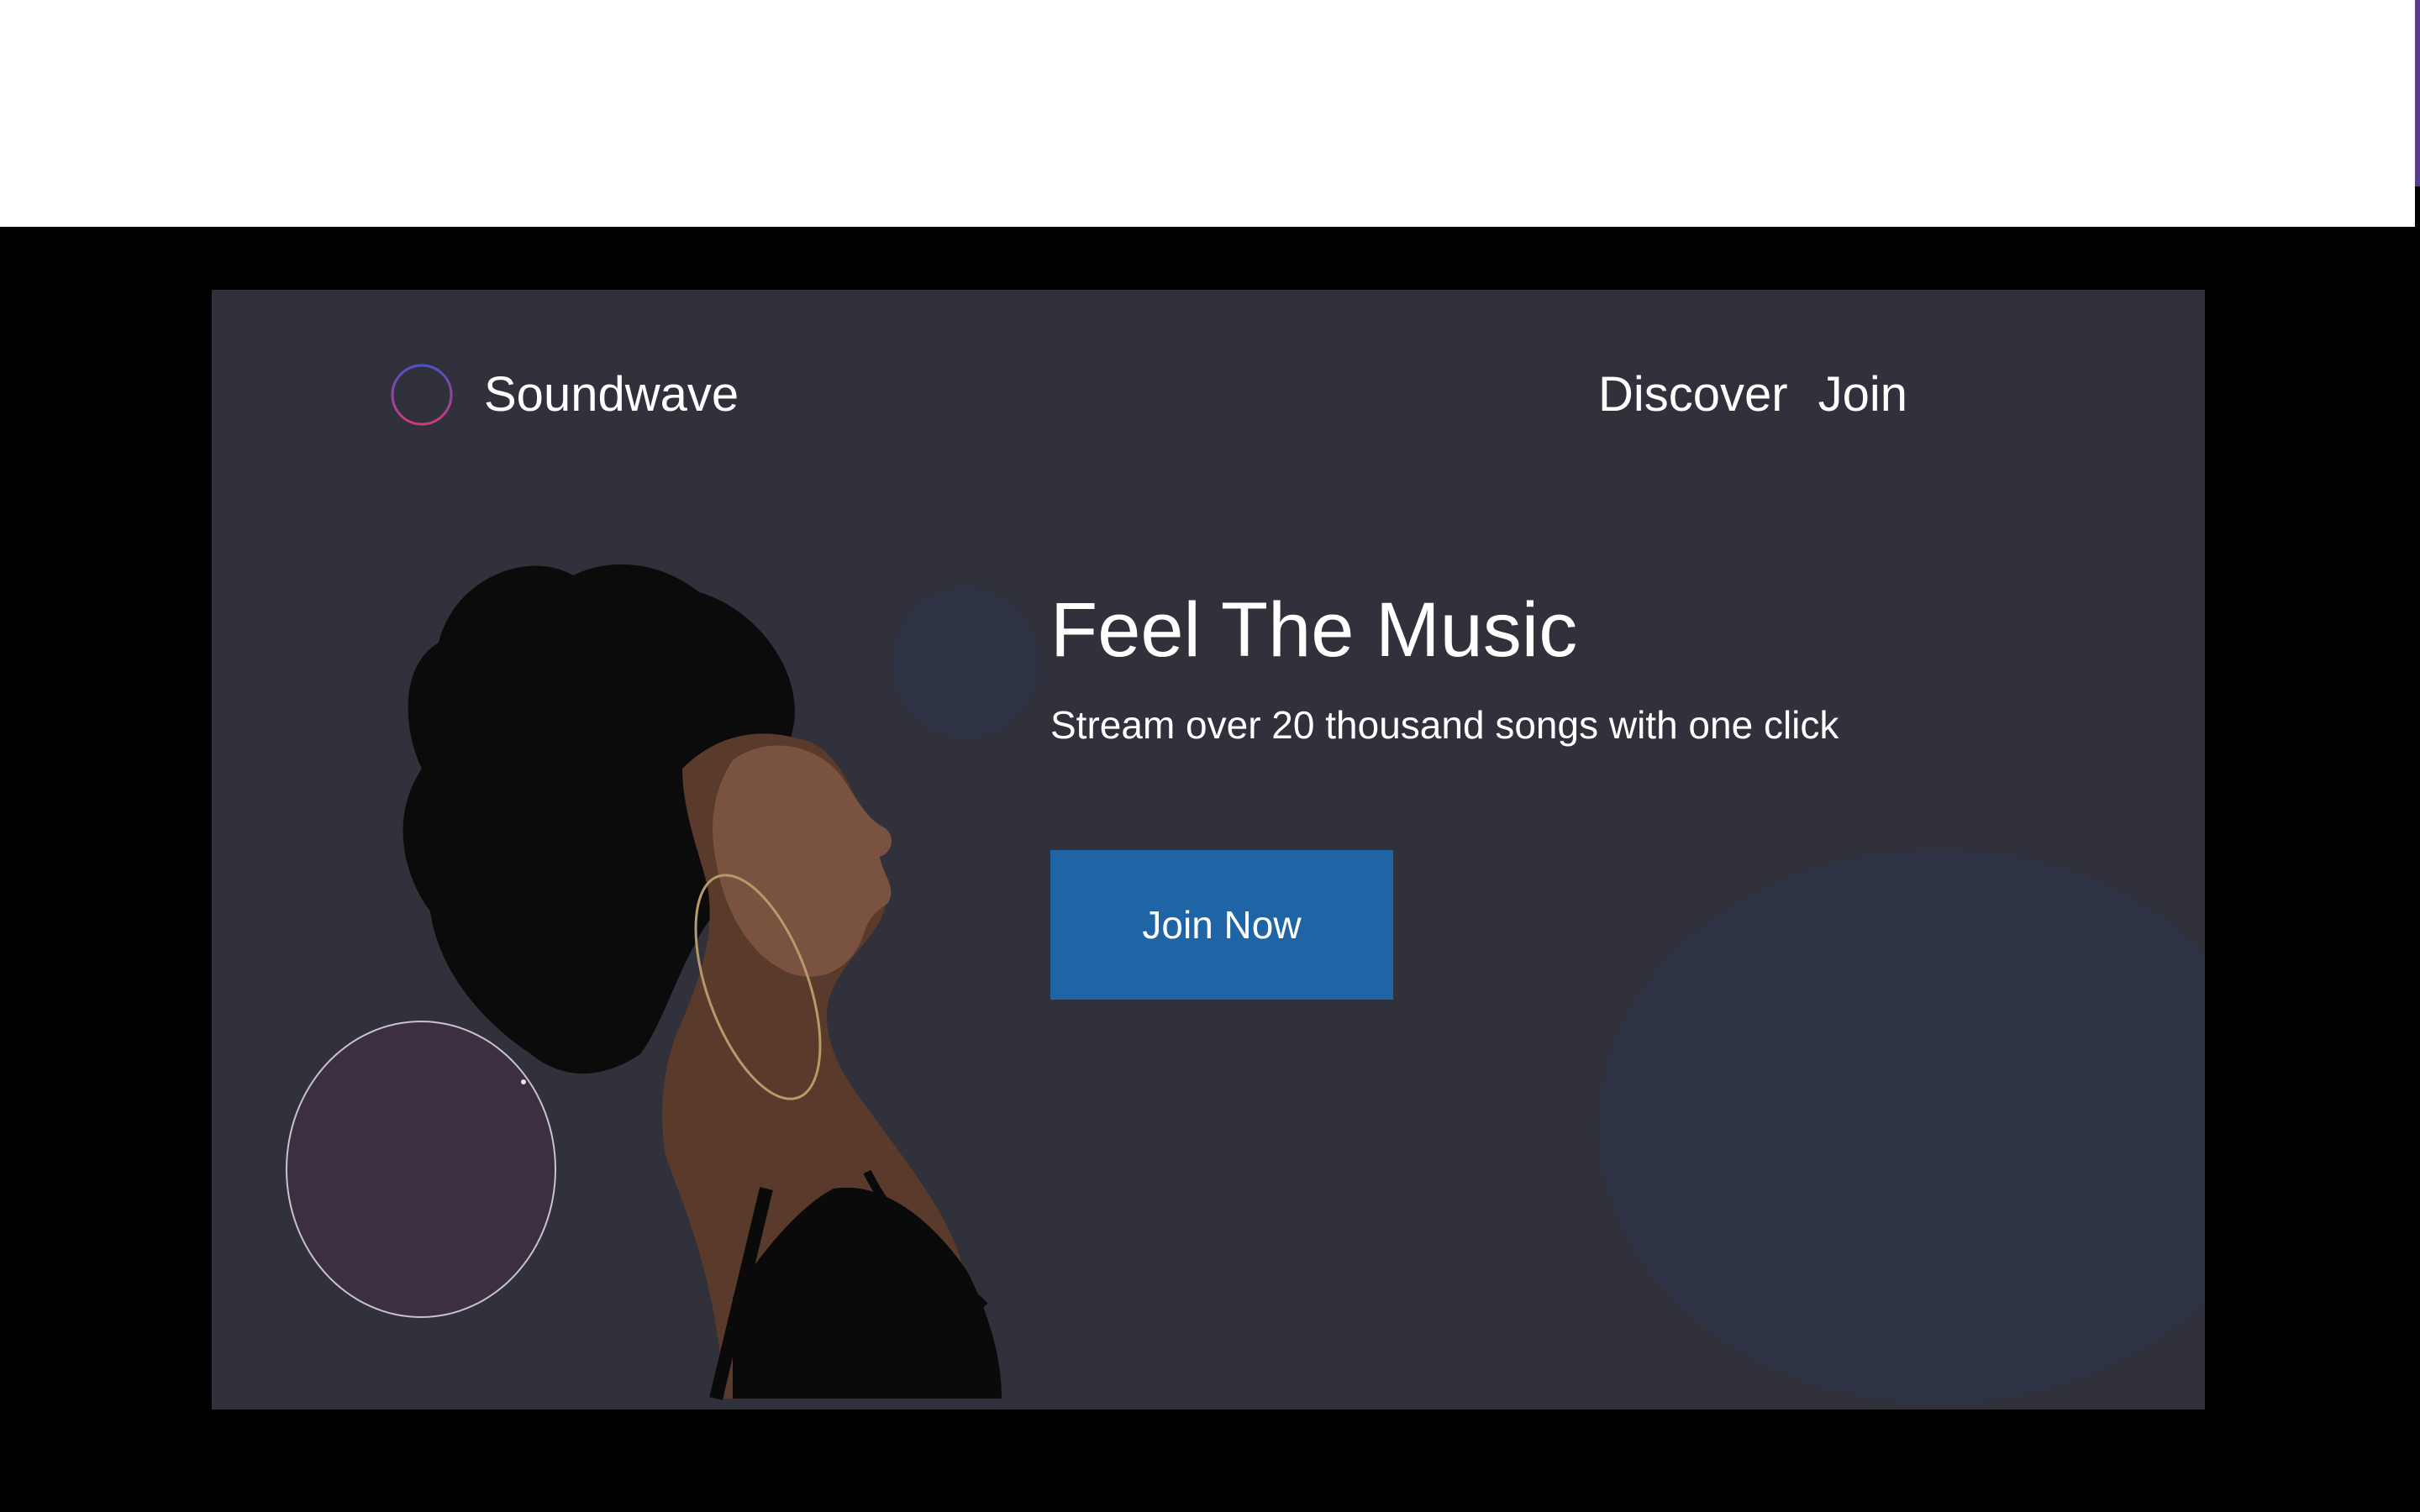 This screenshot has height=1512, width=2420. What do you see at coordinates (2417, 93) in the screenshot?
I see `top-edge-accent` at bounding box center [2417, 93].